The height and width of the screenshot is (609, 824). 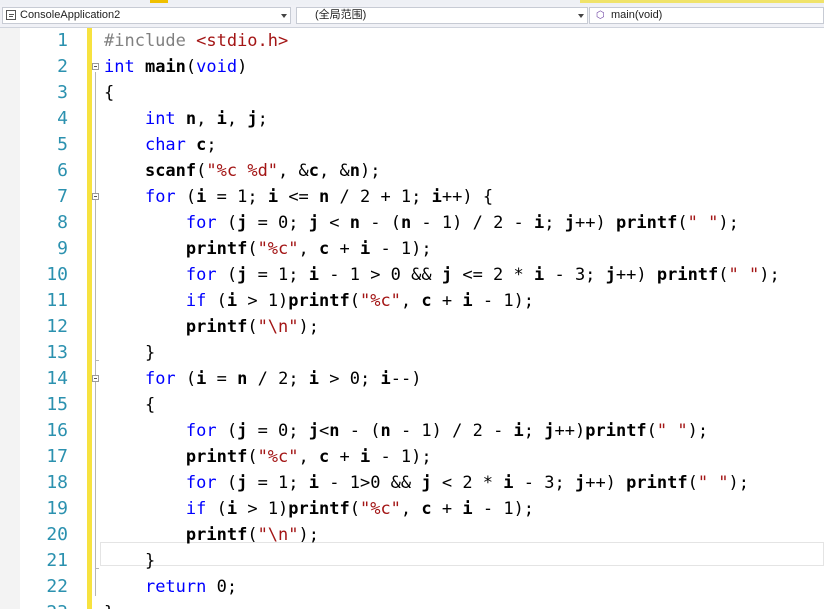 I want to click on code-token: < 2 *, so click(x=467, y=483).